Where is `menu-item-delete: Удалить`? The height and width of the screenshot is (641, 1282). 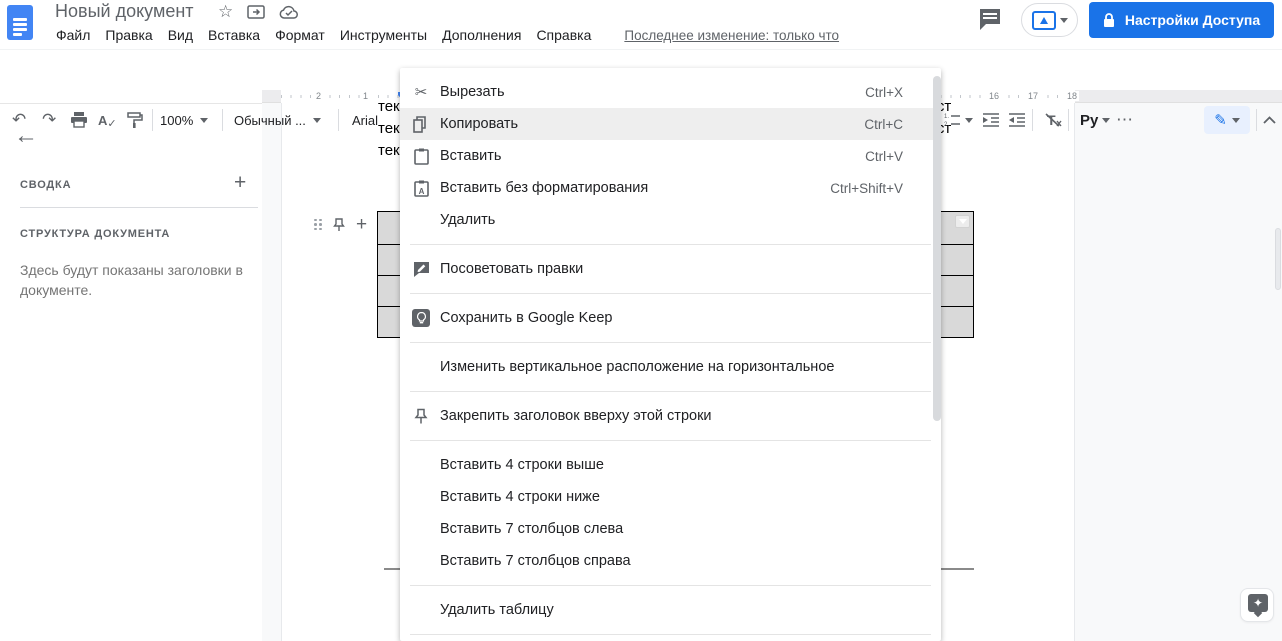
menu-item-delete: Удалить is located at coordinates (670, 220).